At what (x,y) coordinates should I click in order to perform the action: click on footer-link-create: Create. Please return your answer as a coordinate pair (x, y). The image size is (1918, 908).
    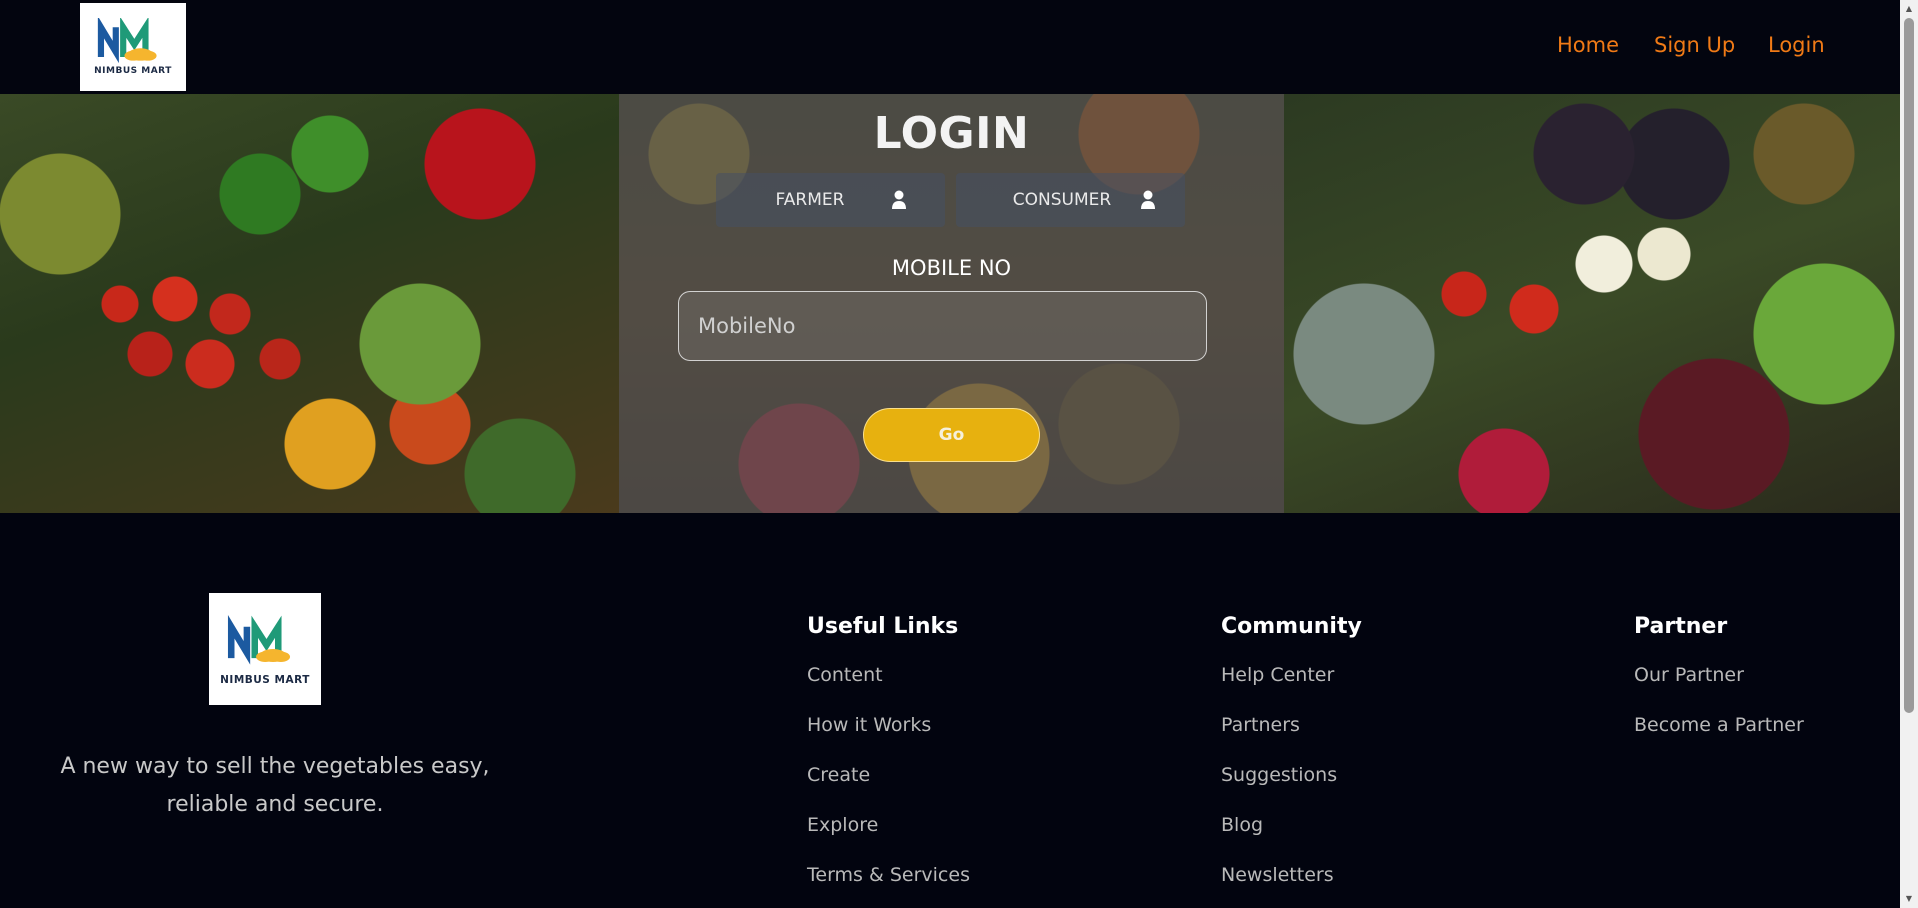
    Looking at the image, I should click on (888, 785).